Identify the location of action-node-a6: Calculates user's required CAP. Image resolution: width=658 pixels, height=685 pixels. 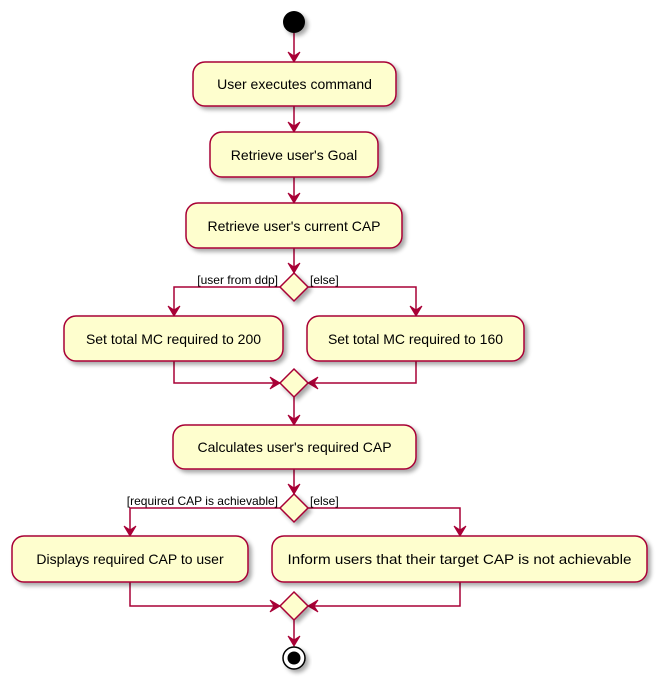
(294, 447).